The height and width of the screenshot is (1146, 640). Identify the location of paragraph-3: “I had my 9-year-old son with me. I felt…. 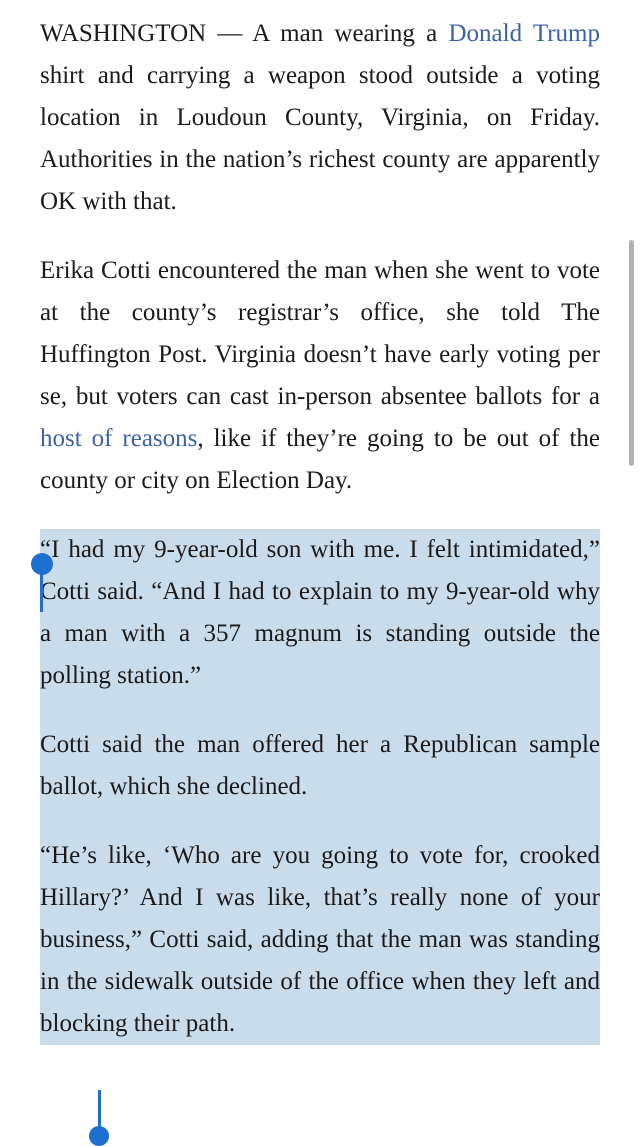
(320, 612).